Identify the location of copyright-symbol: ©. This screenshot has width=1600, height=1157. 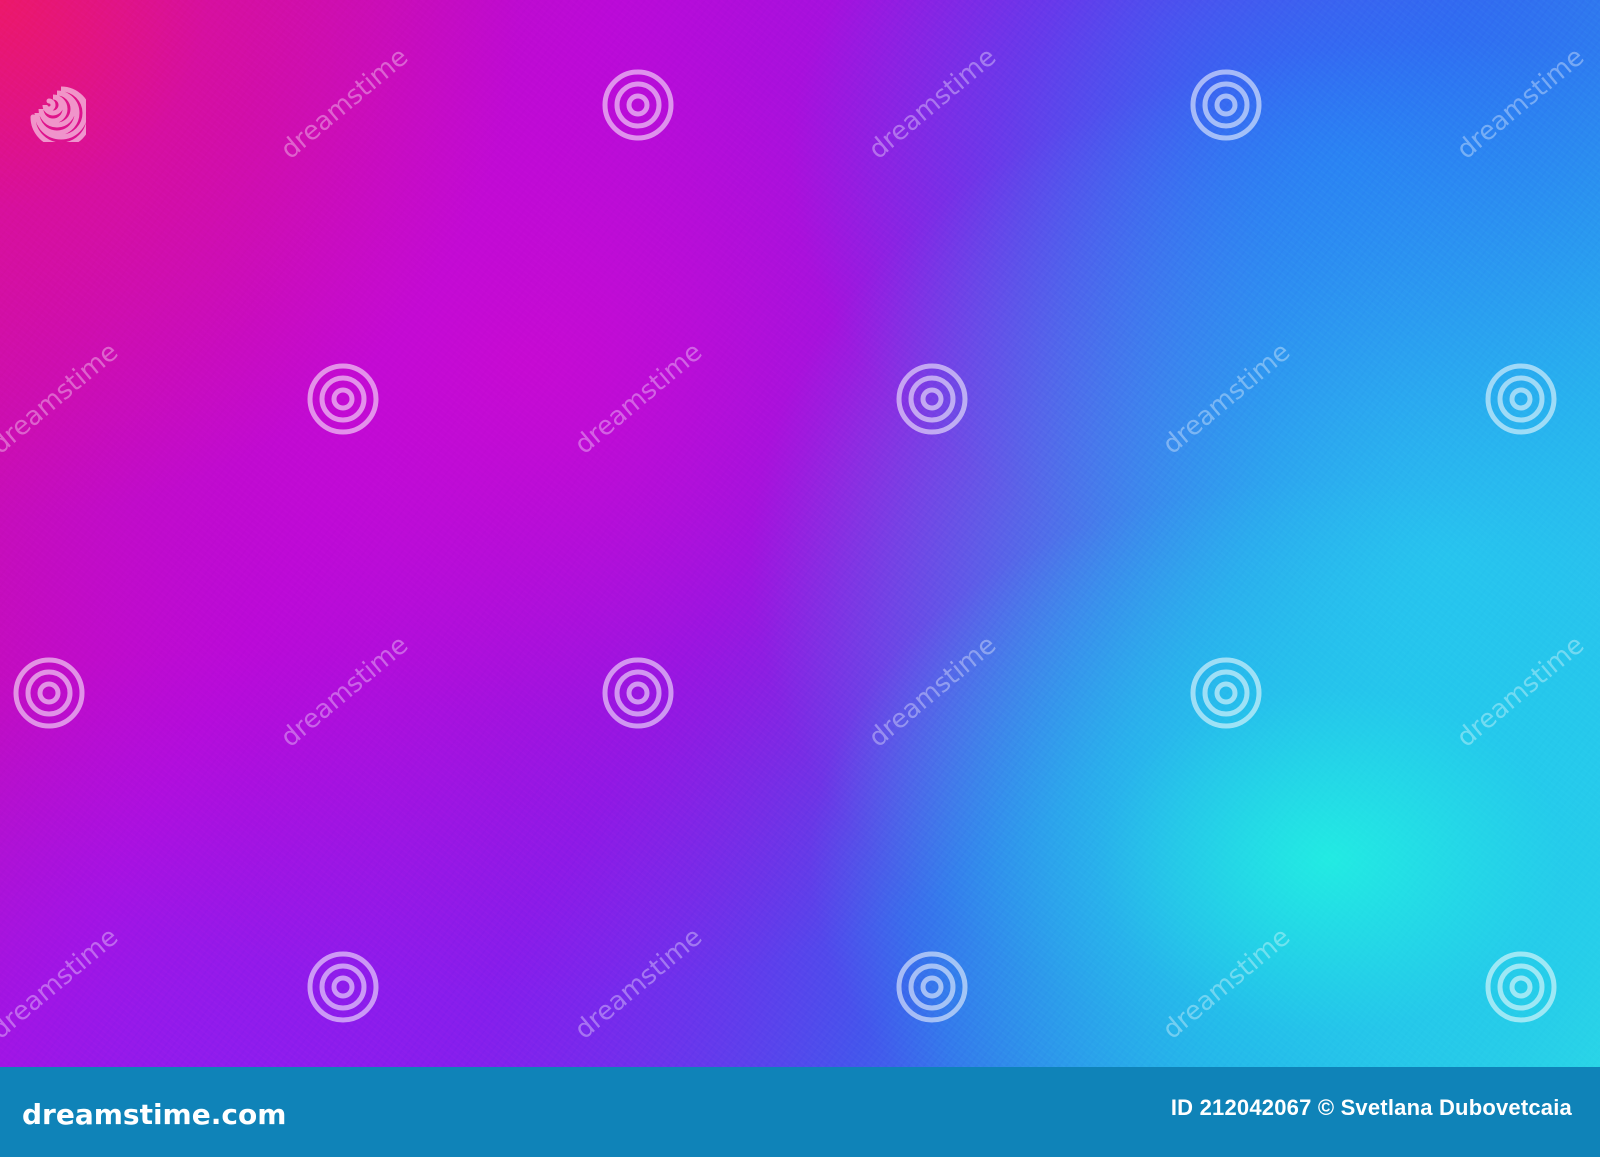
(1326, 1107).